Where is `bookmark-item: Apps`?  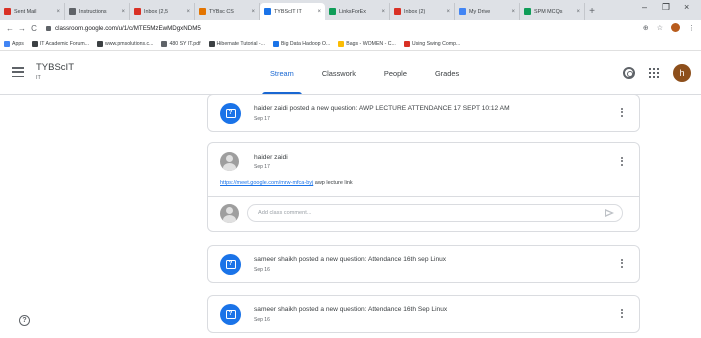
bookmark-item: Apps is located at coordinates (14, 43).